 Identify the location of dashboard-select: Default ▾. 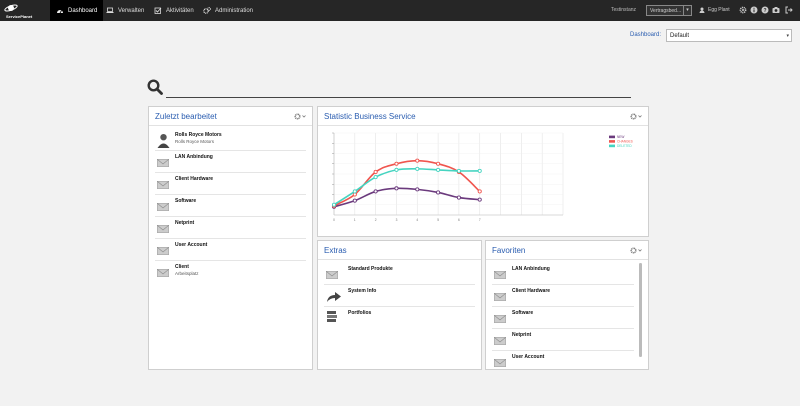
(729, 35).